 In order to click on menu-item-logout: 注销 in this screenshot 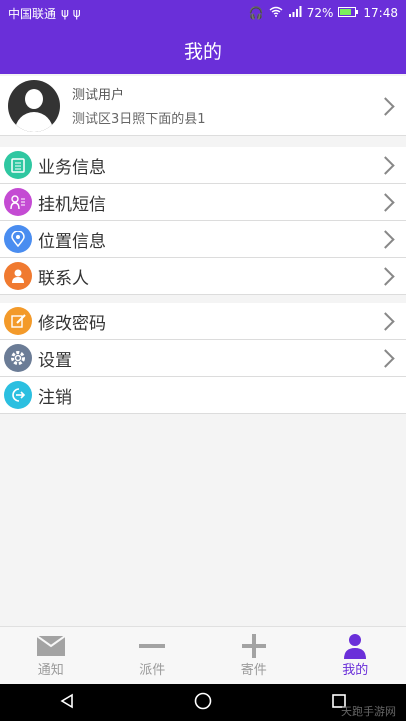, I will do `click(203, 395)`.